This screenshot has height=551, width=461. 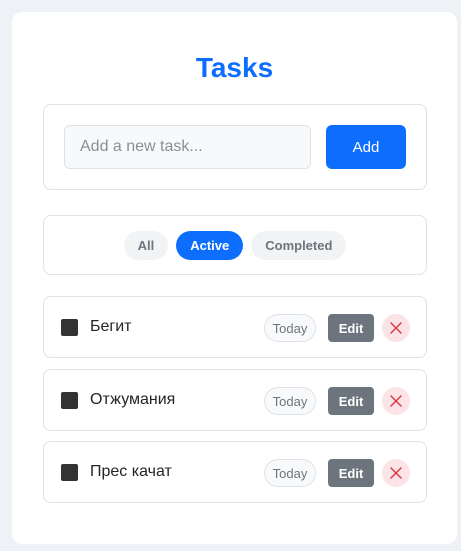 I want to click on filter-all-button: All, so click(x=146, y=245).